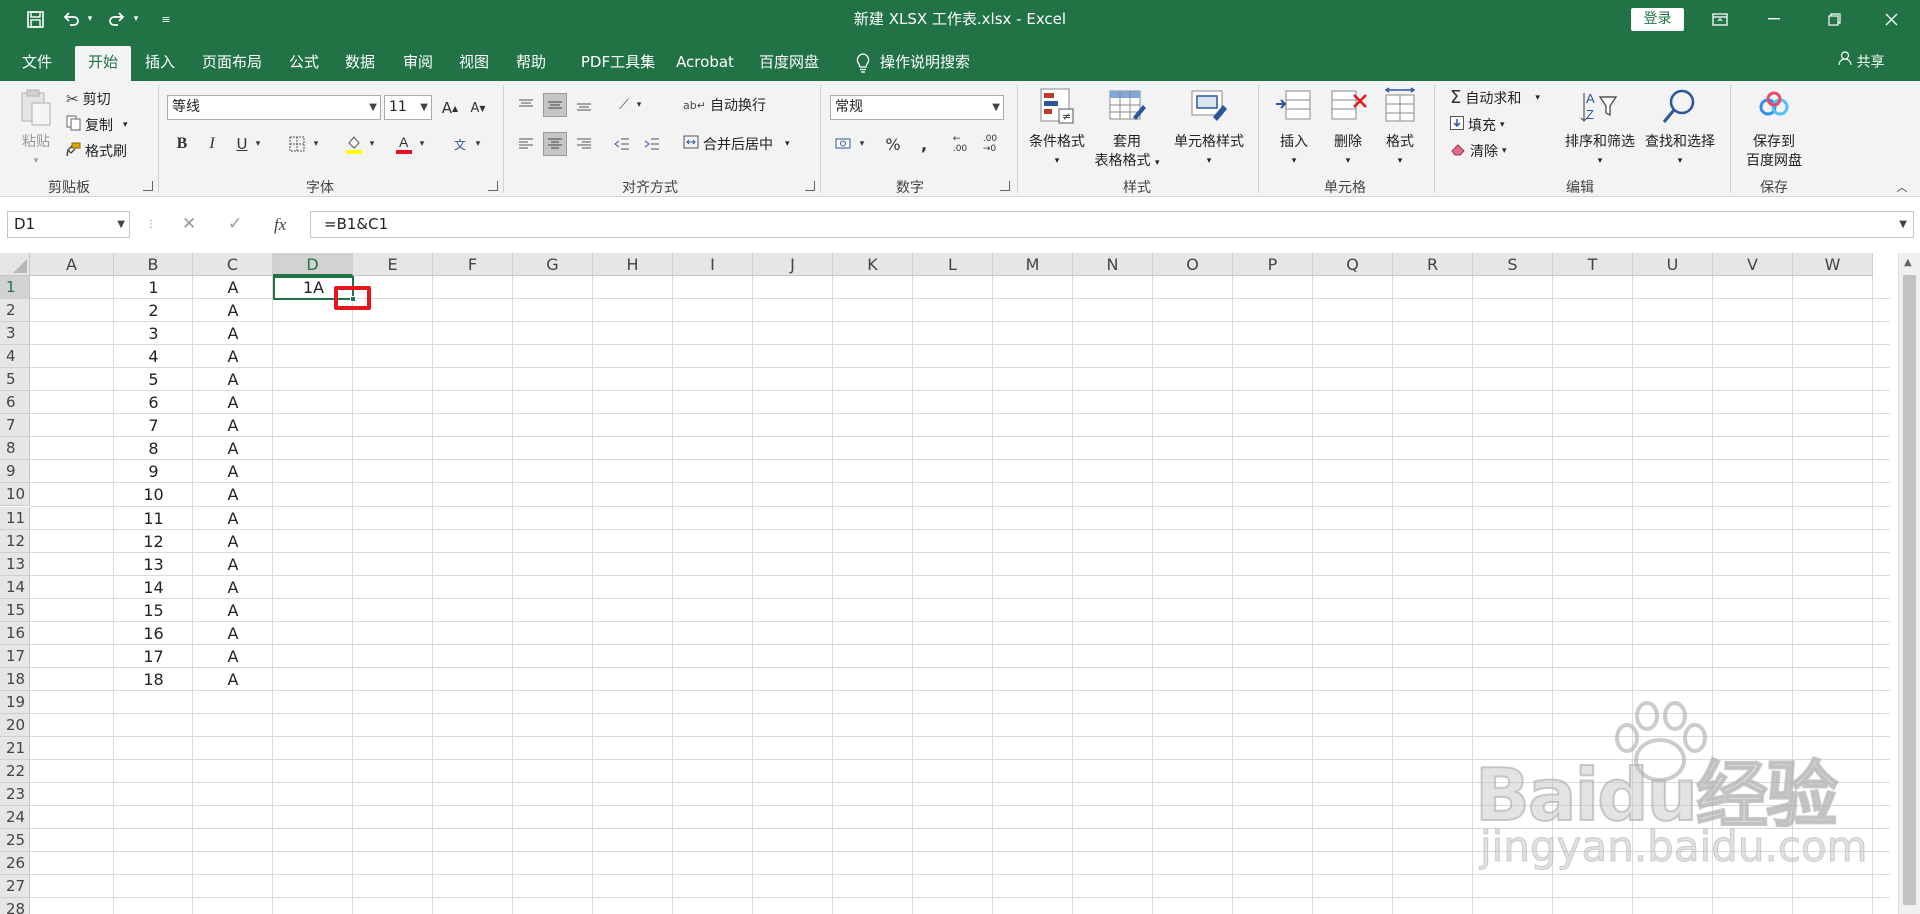 This screenshot has height=914, width=1920. I want to click on row-header-2: 2, so click(15, 311).